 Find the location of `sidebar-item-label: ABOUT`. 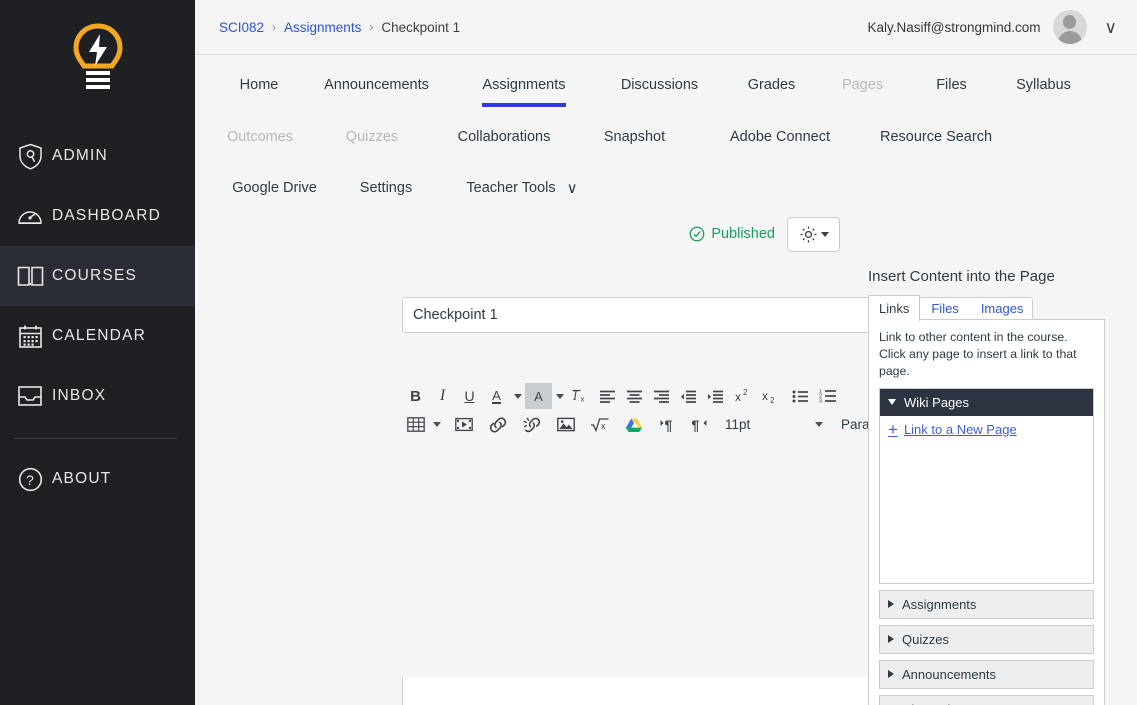

sidebar-item-label: ABOUT is located at coordinates (82, 478).